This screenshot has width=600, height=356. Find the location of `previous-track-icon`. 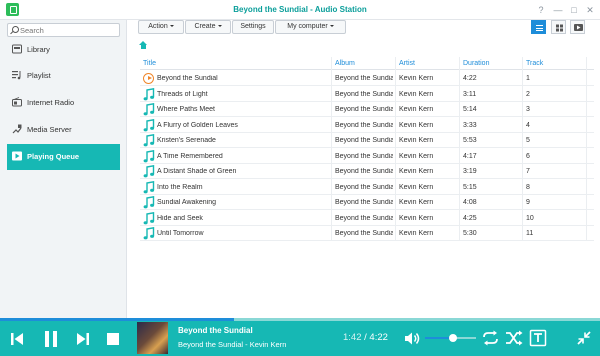

previous-track-icon is located at coordinates (17, 339).